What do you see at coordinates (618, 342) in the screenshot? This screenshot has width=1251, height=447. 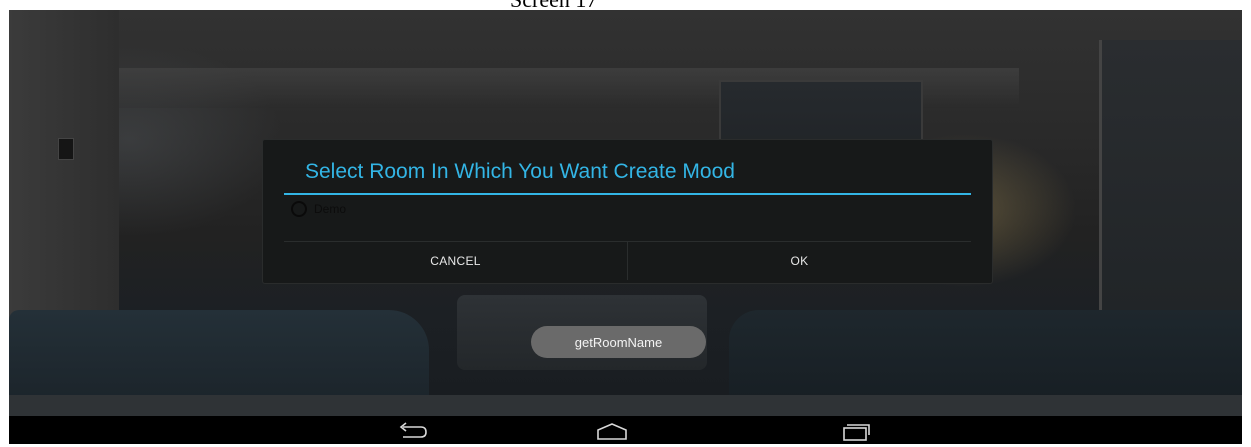 I see `toast-message: getRoomName` at bounding box center [618, 342].